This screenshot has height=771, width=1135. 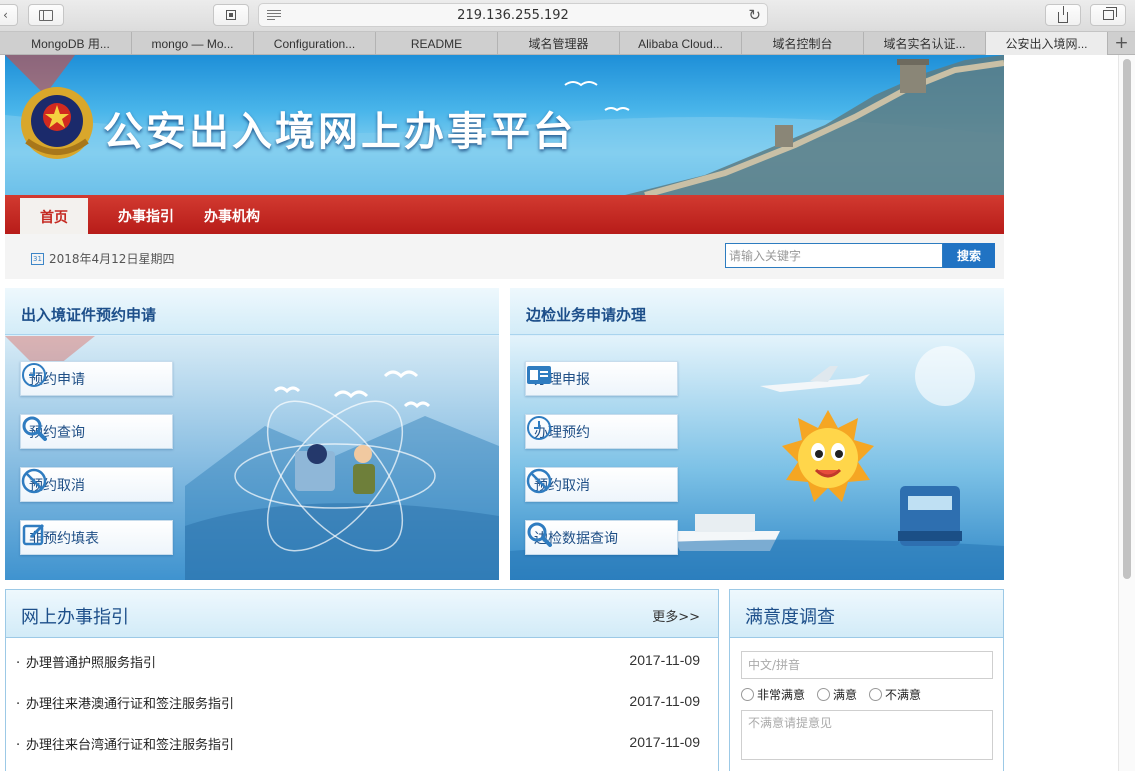 I want to click on share-icon, so click(x=1063, y=14).